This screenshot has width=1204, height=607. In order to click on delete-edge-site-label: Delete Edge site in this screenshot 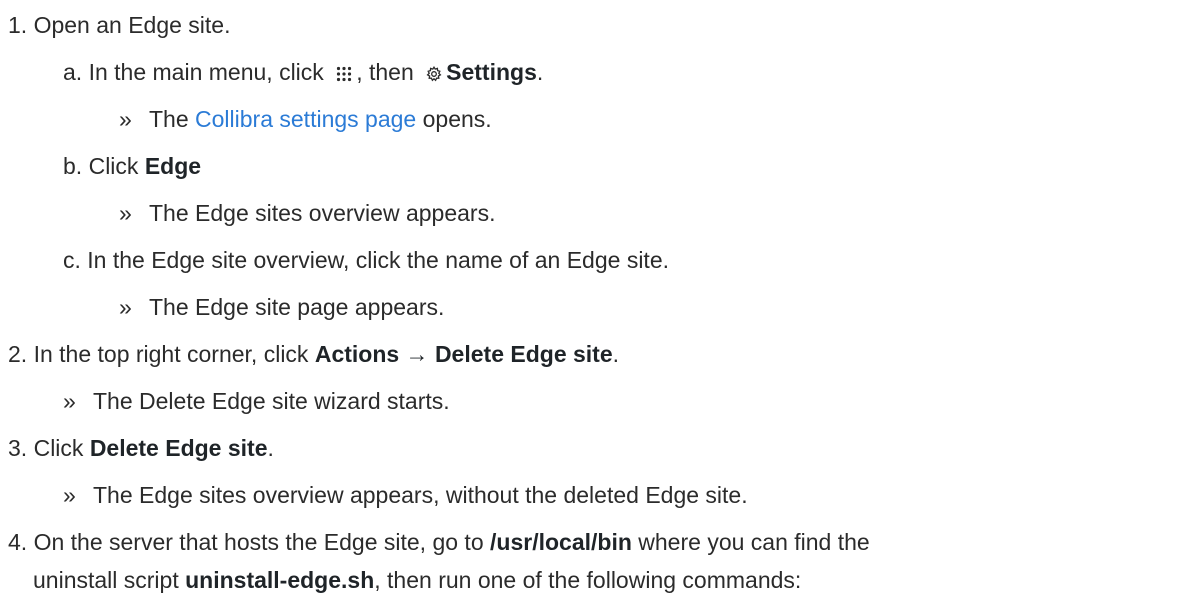, I will do `click(178, 448)`.